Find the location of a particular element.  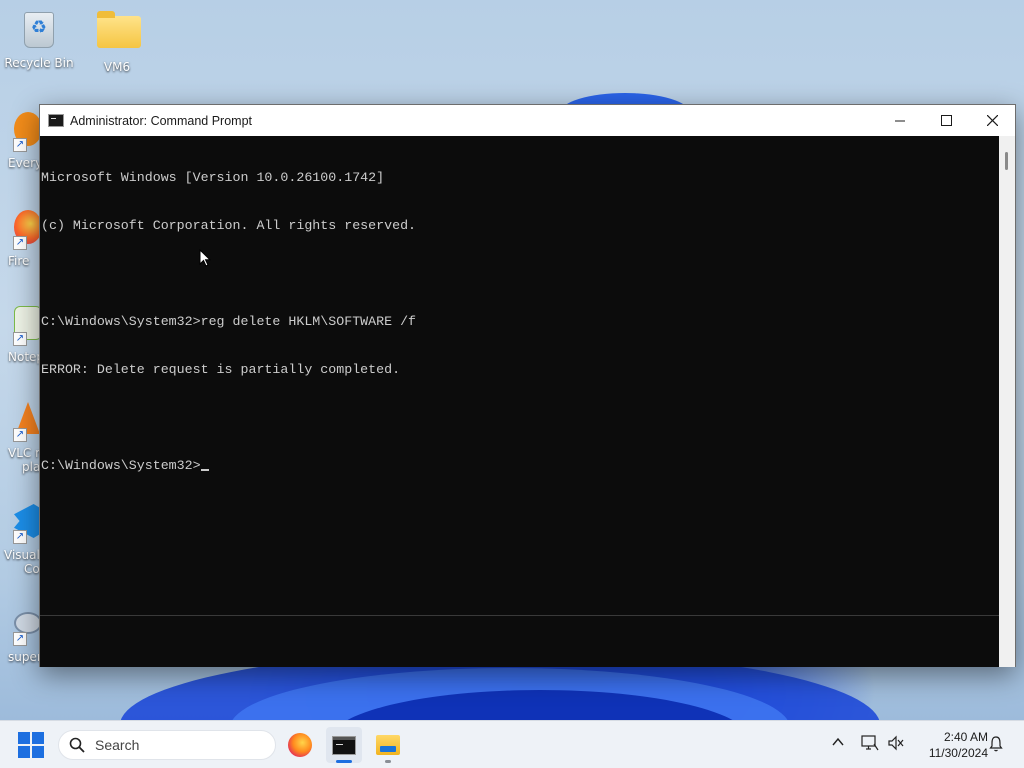

taskbar: 2:40 AM 11/30/2024 is located at coordinates (512, 744).